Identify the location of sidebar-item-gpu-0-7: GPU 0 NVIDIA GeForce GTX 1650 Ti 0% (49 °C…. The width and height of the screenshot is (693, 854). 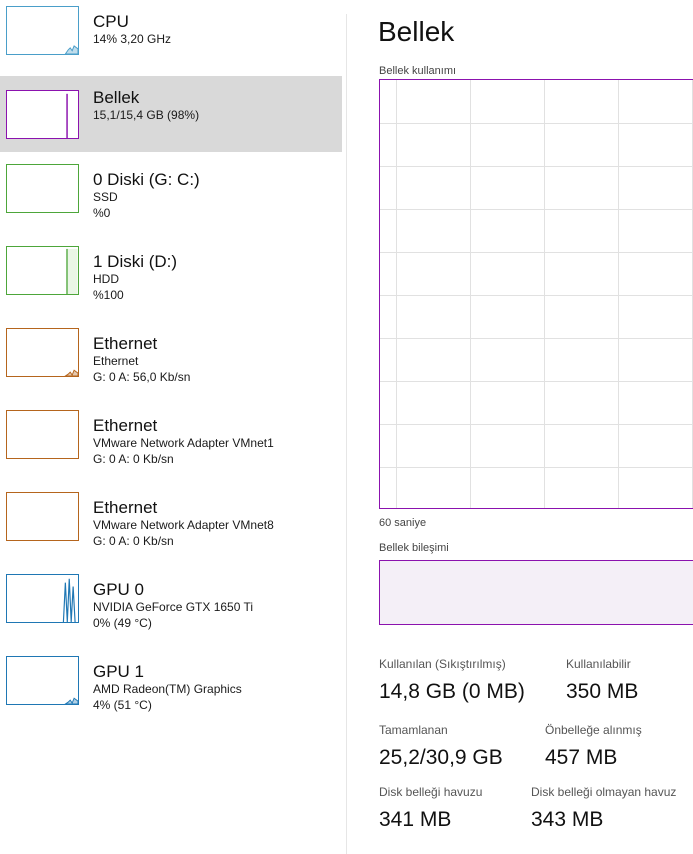
(171, 606).